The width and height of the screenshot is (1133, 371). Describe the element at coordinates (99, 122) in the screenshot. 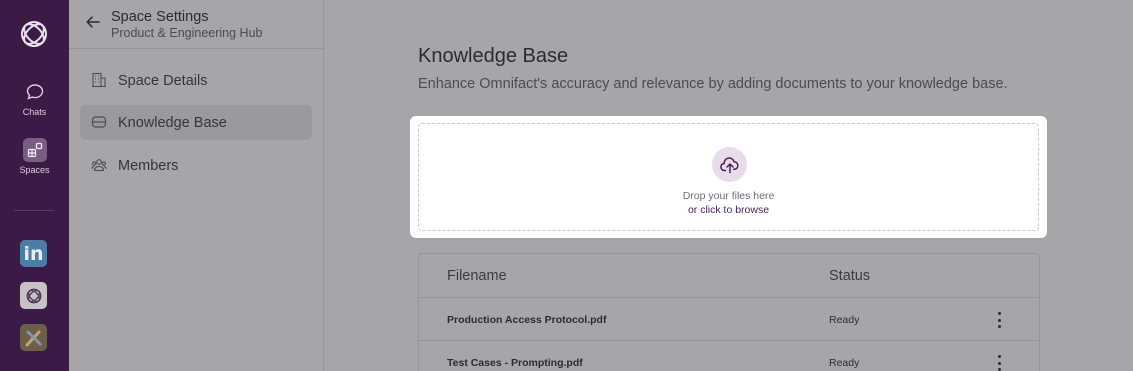

I see `database-icon` at that location.